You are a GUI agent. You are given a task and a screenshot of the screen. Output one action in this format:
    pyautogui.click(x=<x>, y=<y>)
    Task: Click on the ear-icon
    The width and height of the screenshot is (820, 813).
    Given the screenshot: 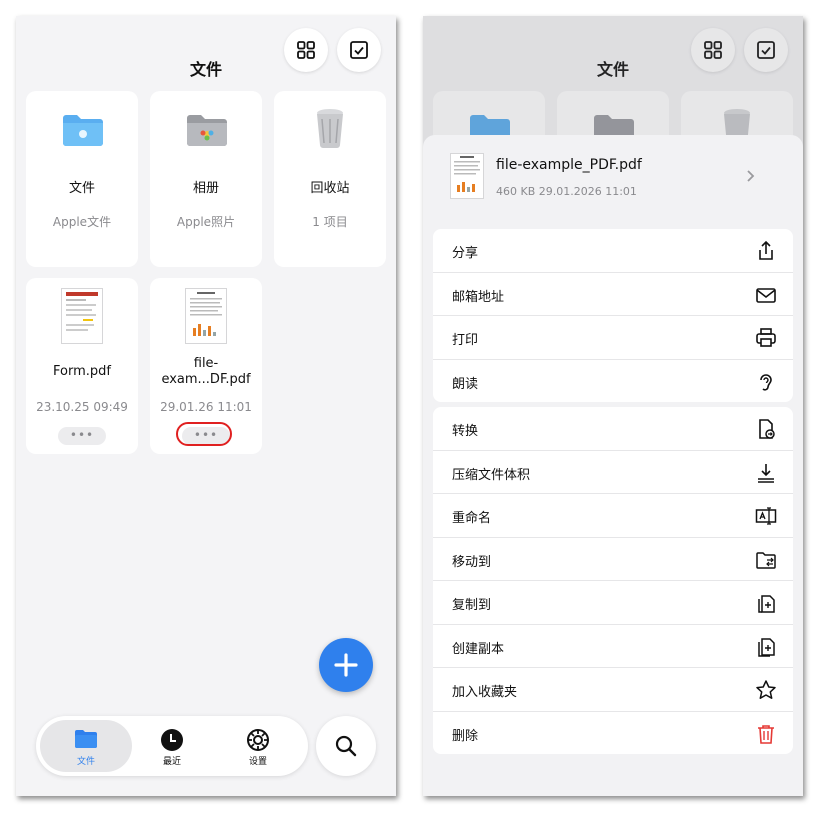 What is the action you would take?
    pyautogui.click(x=766, y=382)
    